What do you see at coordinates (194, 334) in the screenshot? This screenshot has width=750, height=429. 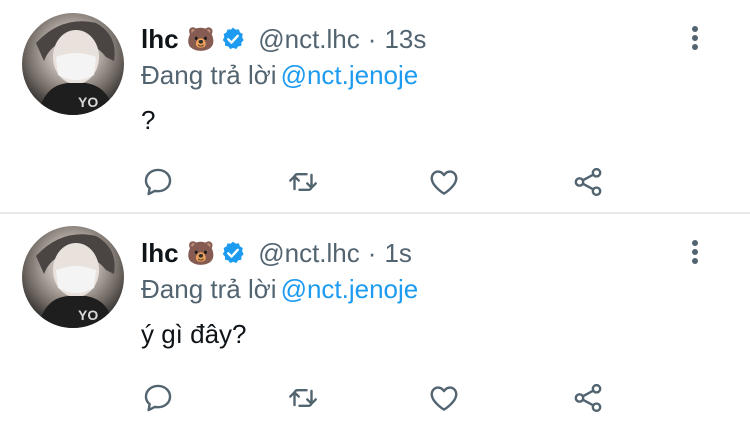 I see `tweet-text: ý gì đây?` at bounding box center [194, 334].